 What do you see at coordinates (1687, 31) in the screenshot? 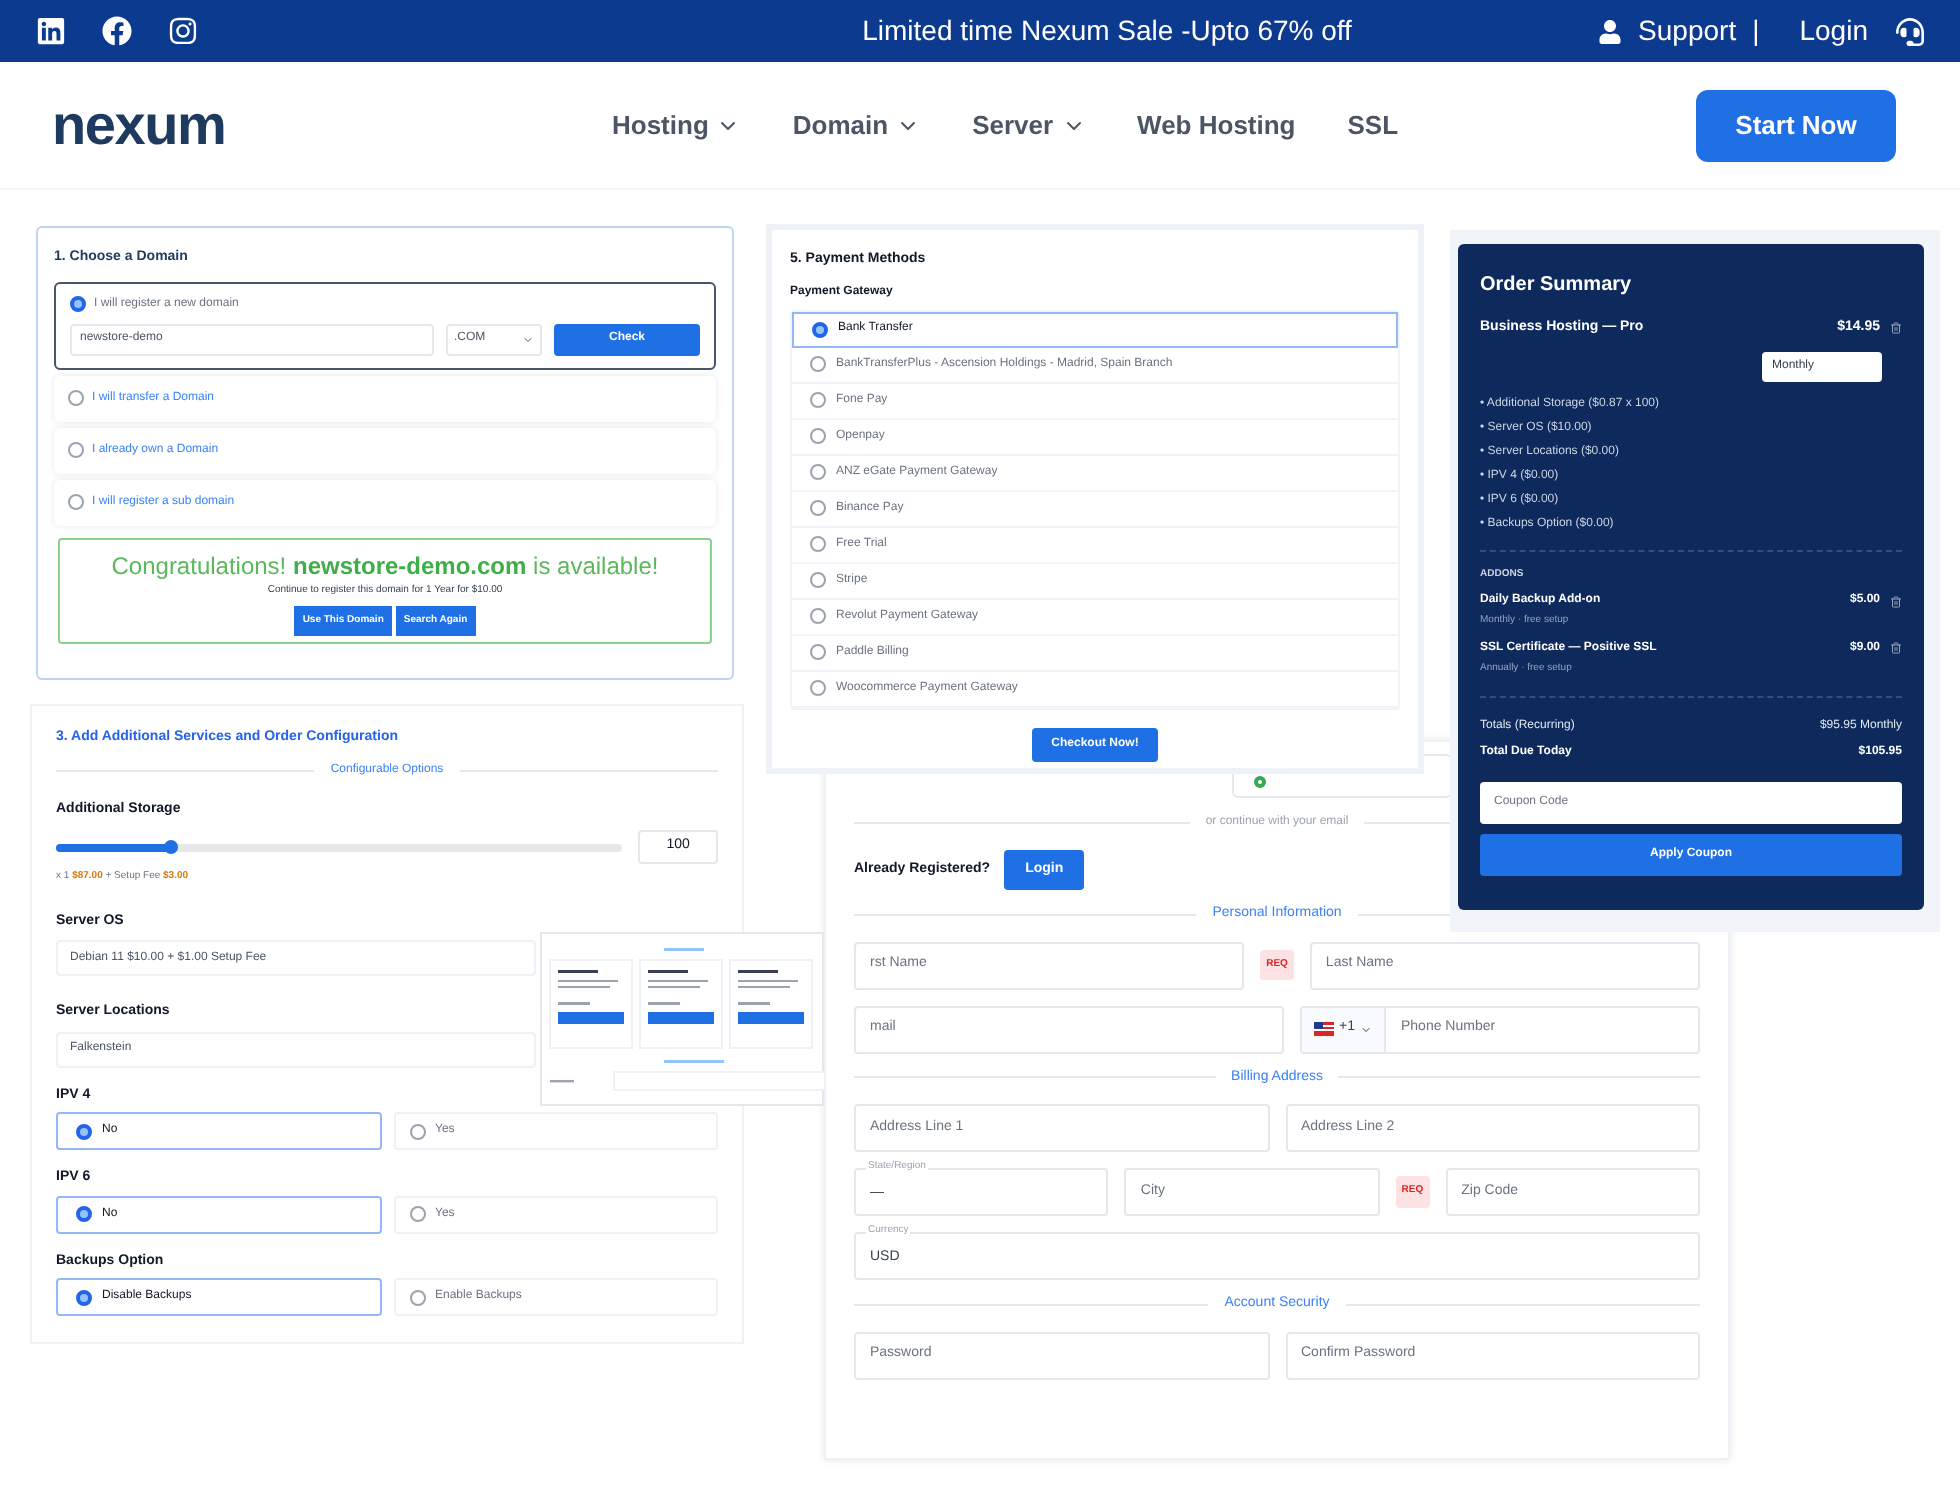
I see `support-link: Support` at bounding box center [1687, 31].